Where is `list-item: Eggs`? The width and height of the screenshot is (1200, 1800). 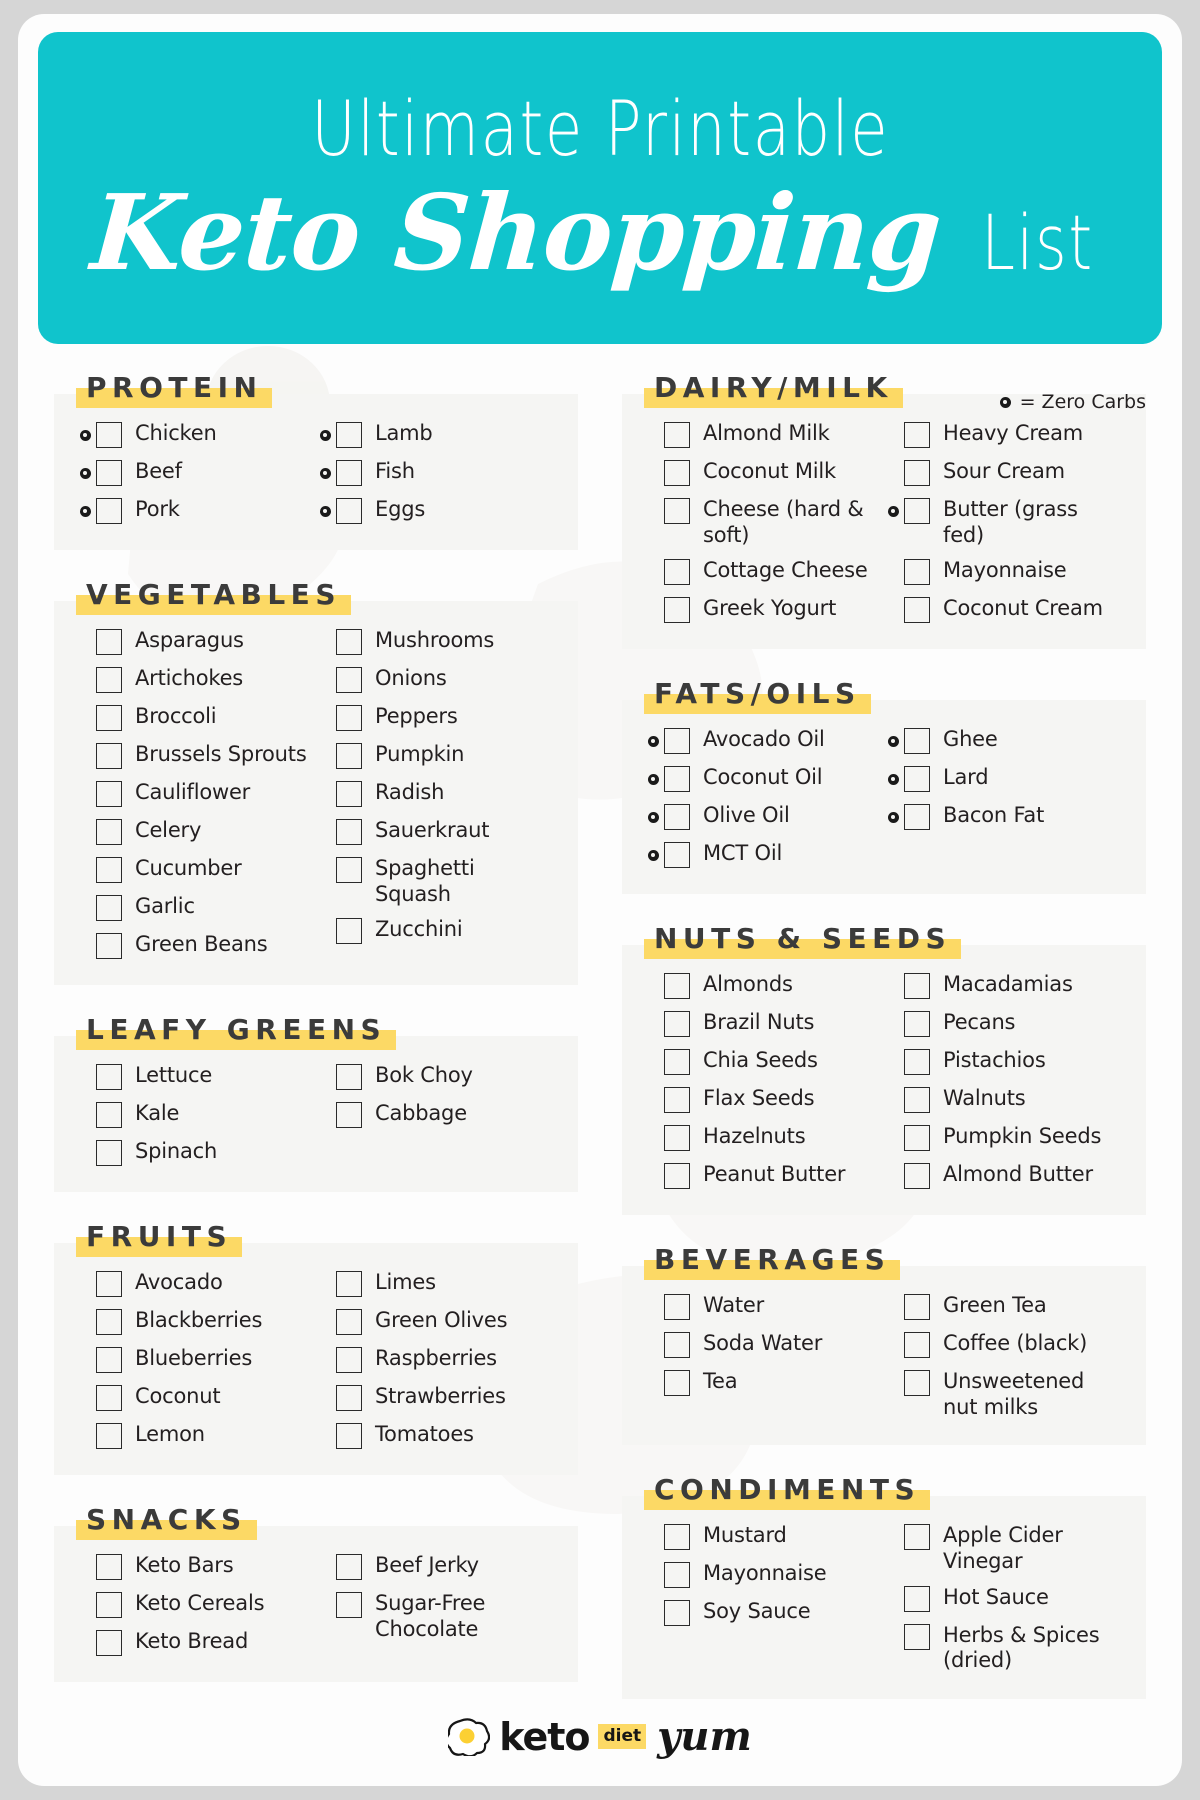
list-item: Eggs is located at coordinates (436, 511).